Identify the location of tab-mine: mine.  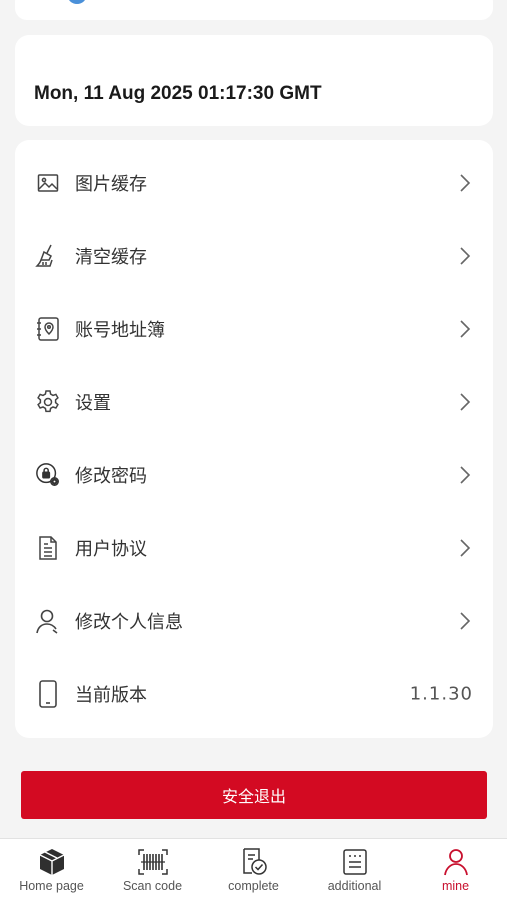
(455, 869).